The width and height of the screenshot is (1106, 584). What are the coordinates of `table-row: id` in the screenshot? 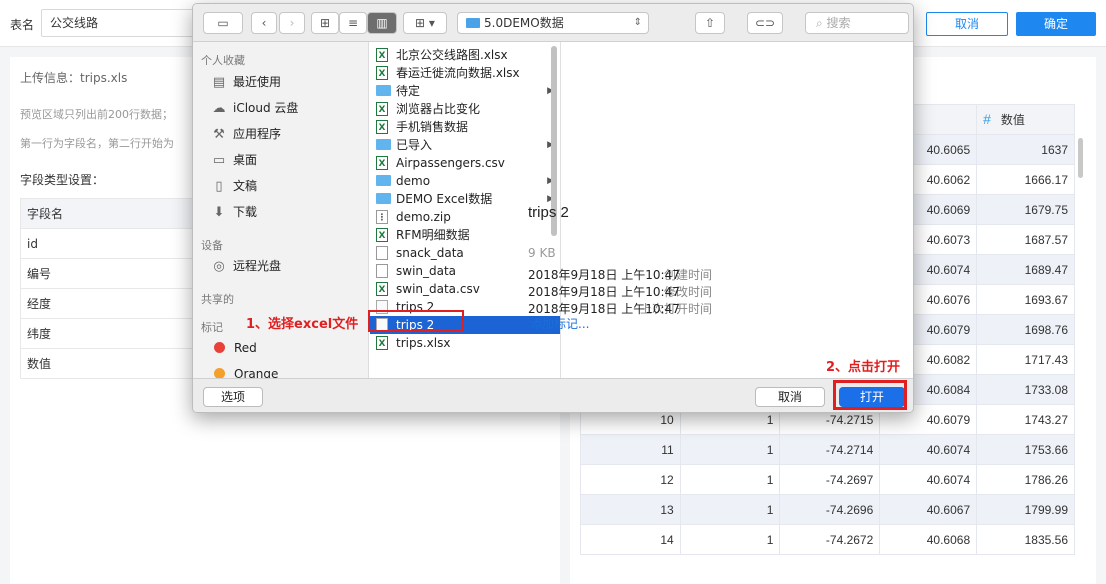 It's located at (110, 243).